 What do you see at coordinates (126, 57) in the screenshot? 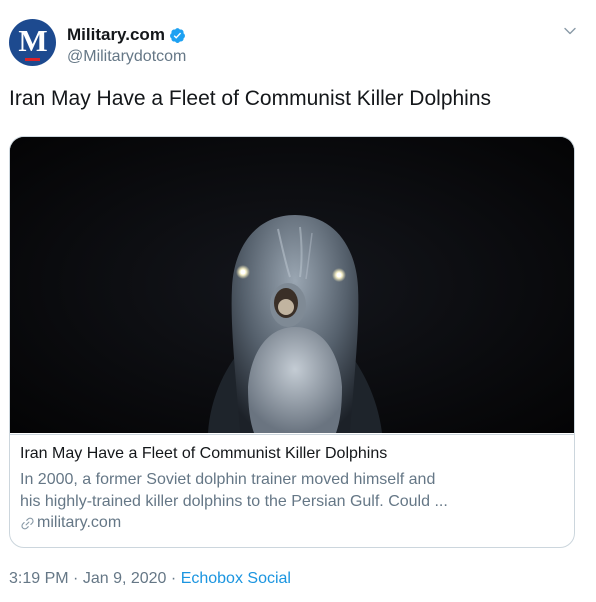
I see `user-handle: @Militarydotcom` at bounding box center [126, 57].